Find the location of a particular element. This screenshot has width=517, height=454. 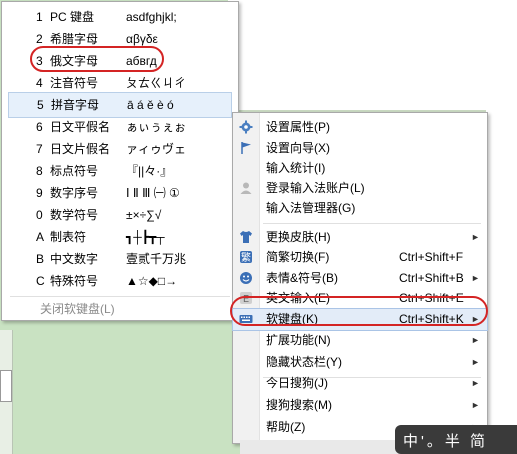

menu-item-setup-wizard: 设置向导(X) is located at coordinates (360, 148).